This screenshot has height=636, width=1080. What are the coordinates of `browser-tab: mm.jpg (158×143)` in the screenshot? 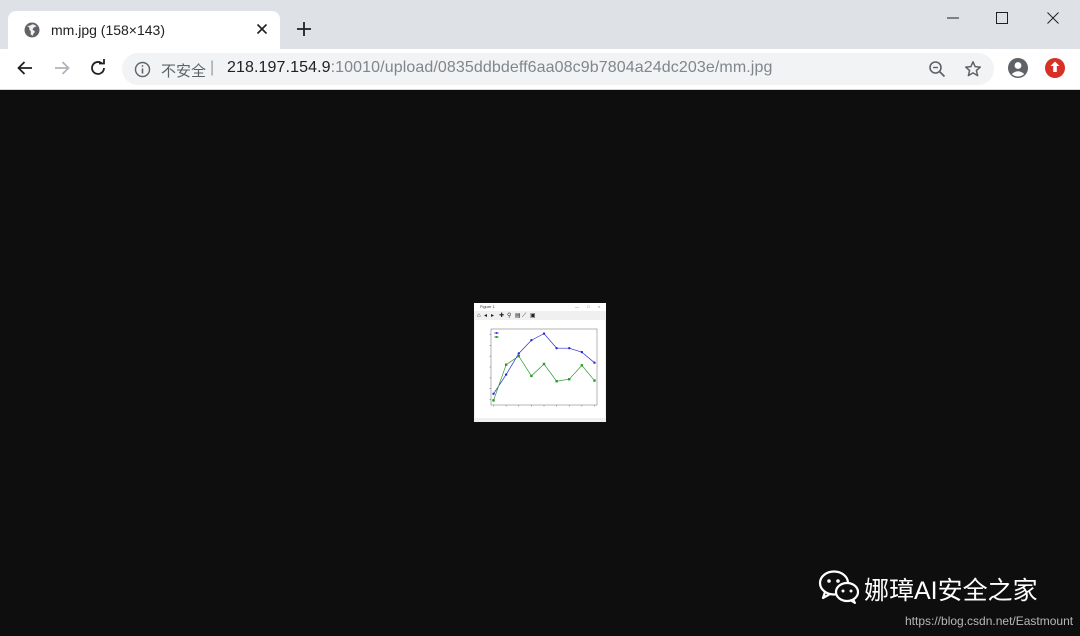 It's located at (144, 30).